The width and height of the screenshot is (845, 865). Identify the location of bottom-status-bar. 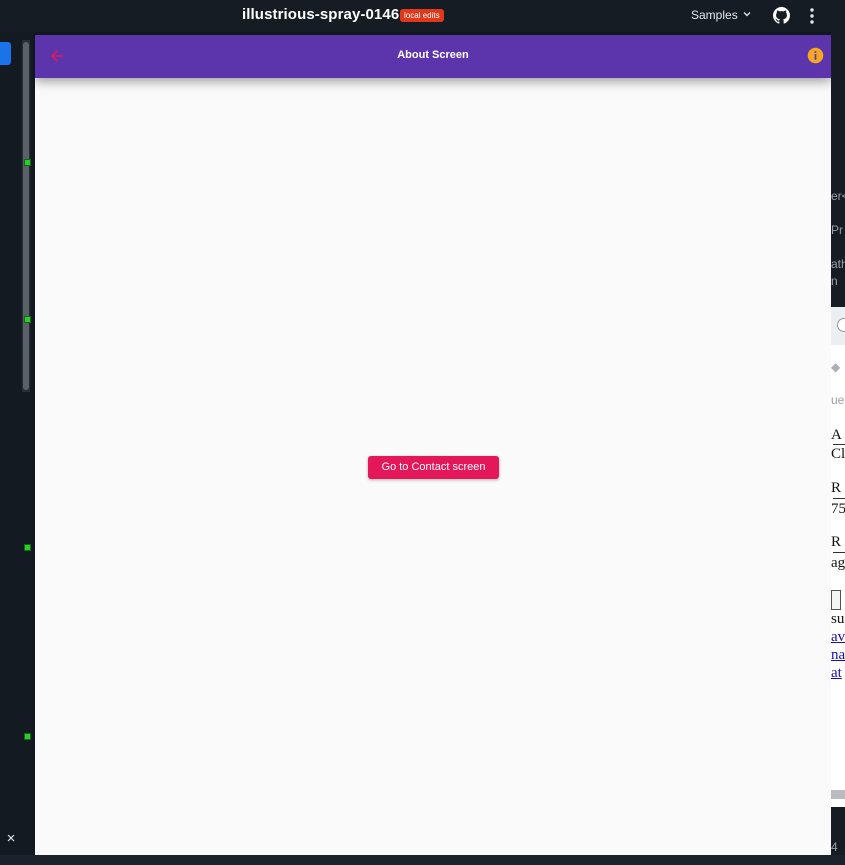
(422, 860).